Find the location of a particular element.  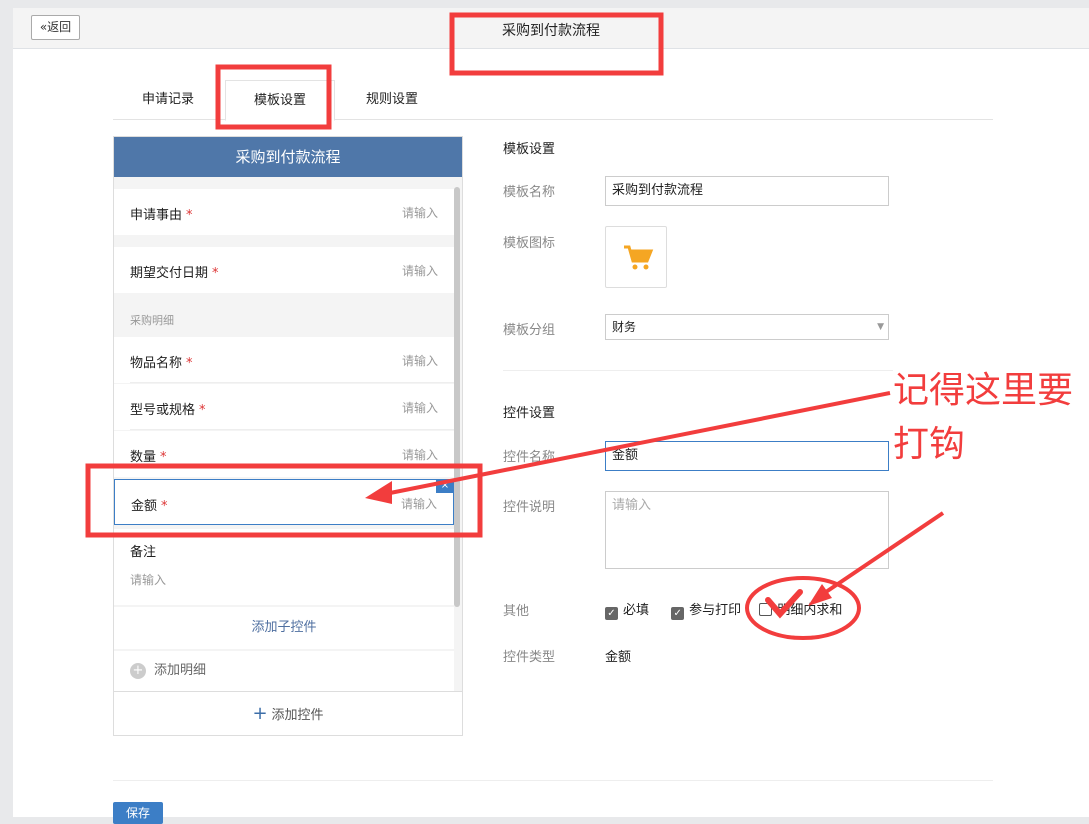

dropdown-arrow-icon: ▼ is located at coordinates (880, 327).